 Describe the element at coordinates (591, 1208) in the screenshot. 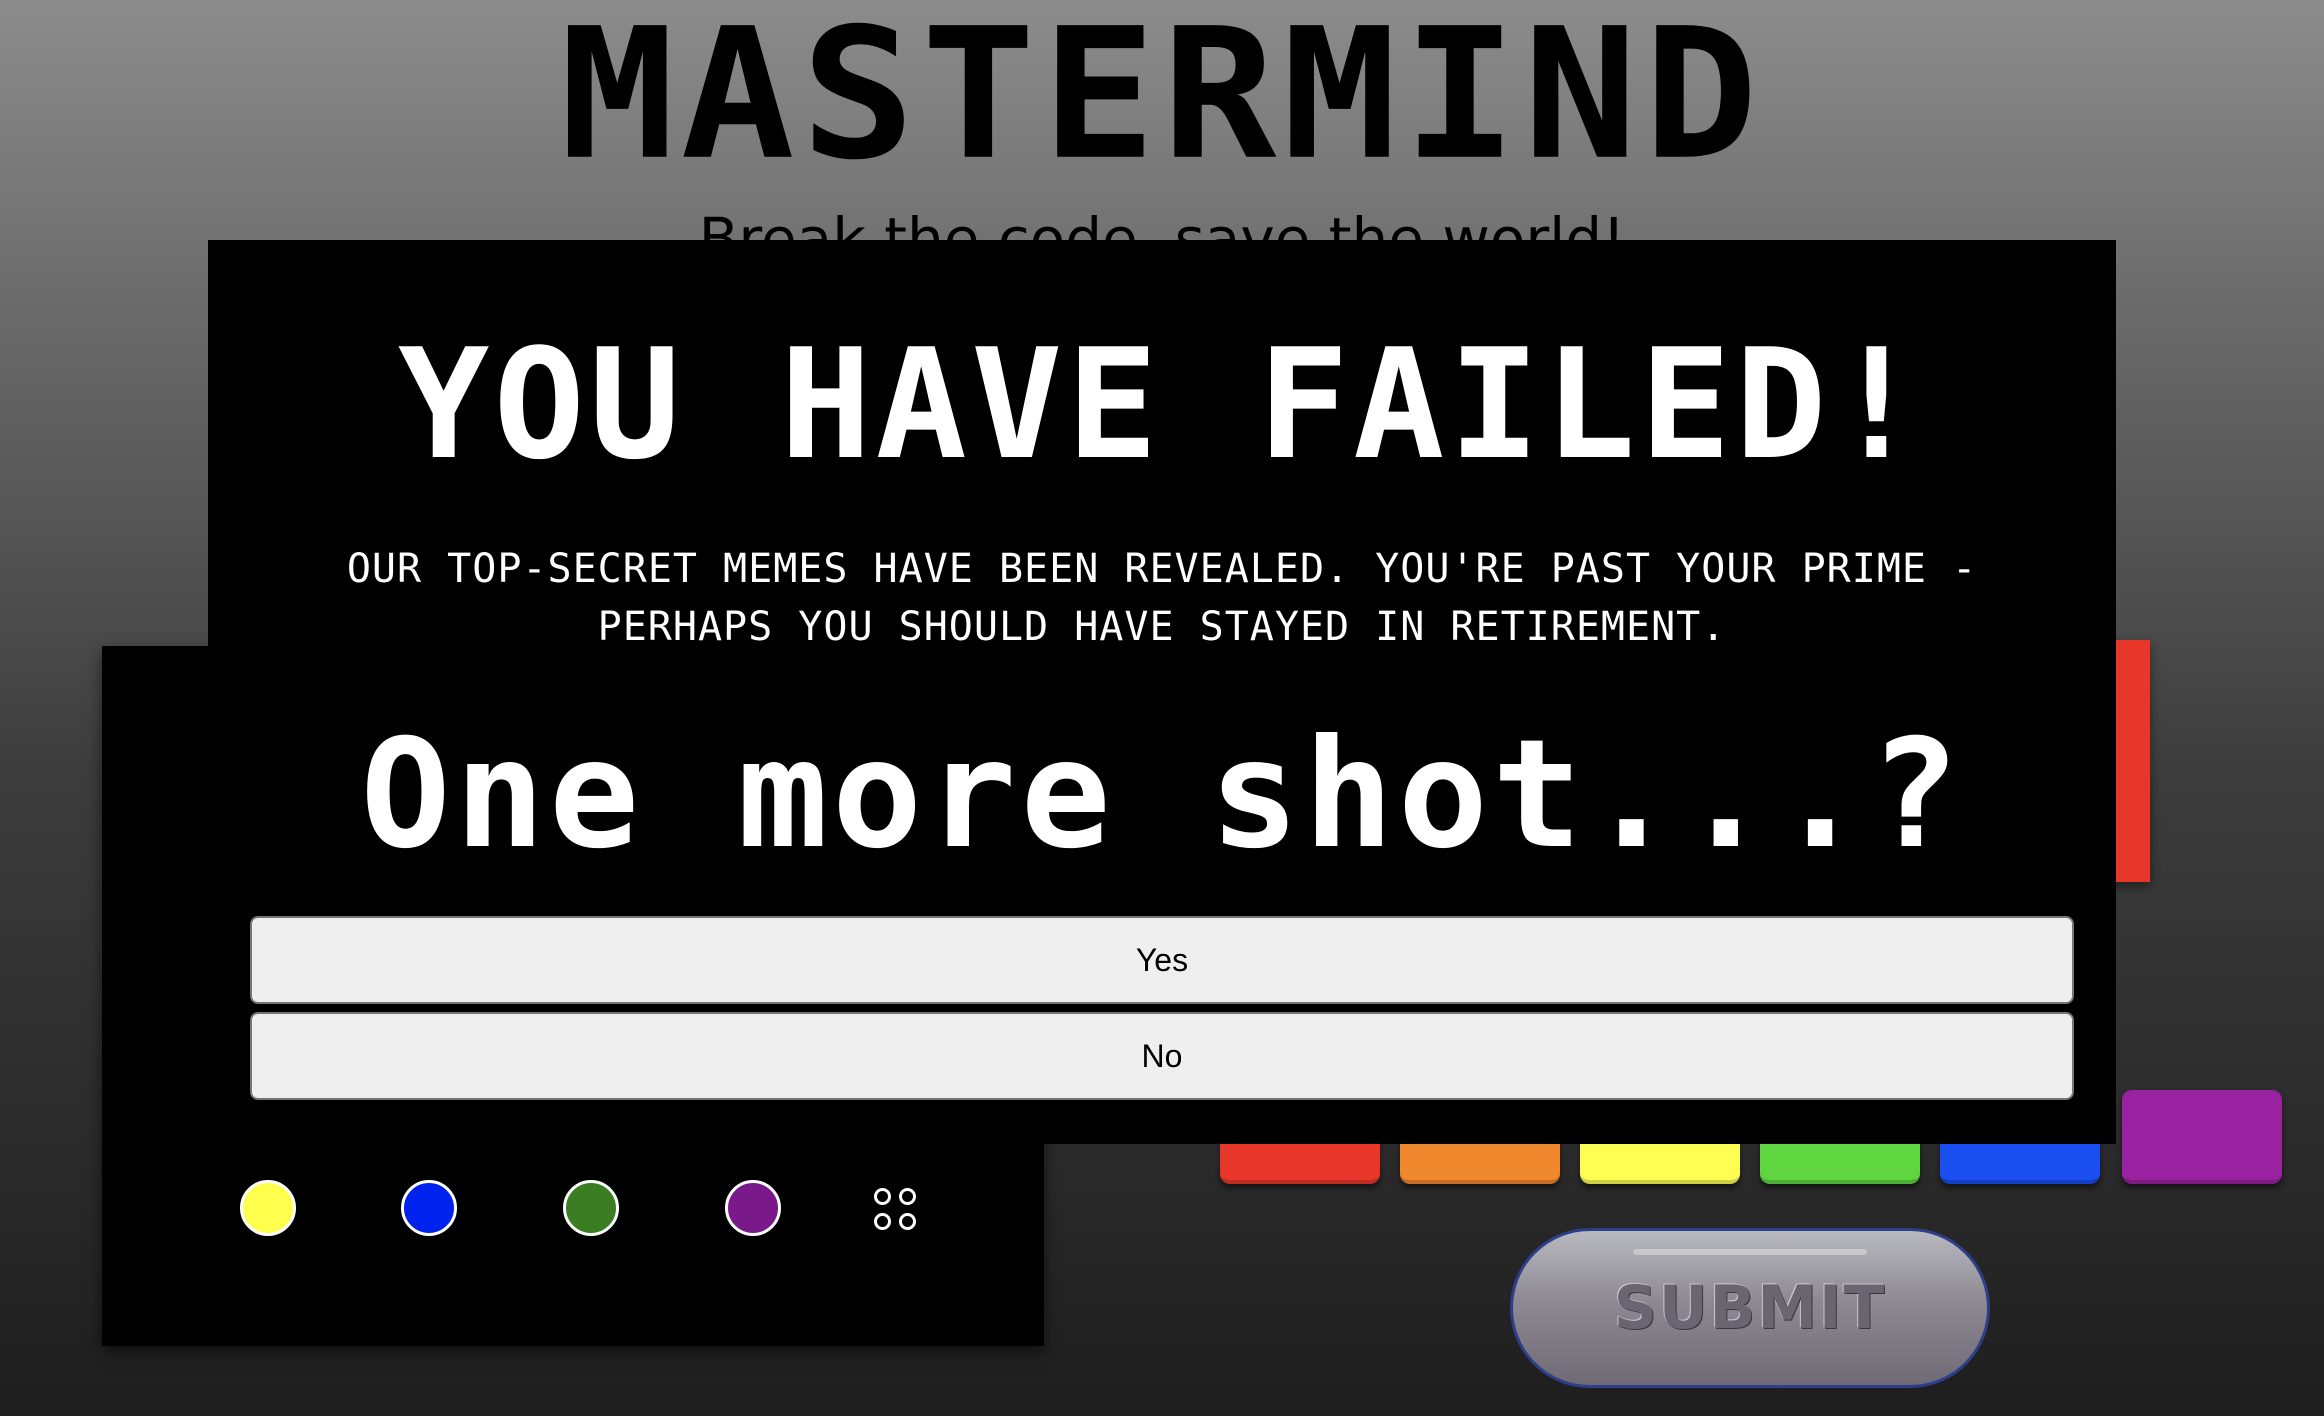

I see `peg-green` at that location.